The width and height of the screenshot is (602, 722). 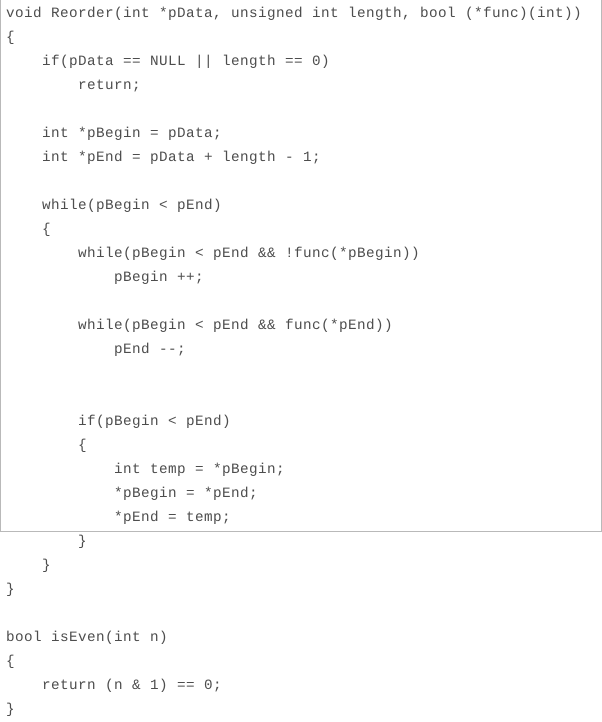 I want to click on code-line: bool isEven(int n), so click(x=87, y=638).